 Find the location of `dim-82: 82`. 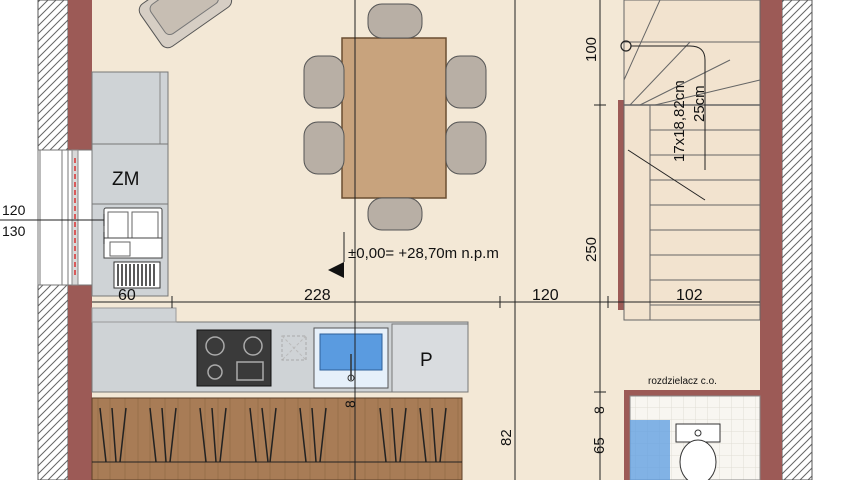

dim-82: 82 is located at coordinates (506, 437).